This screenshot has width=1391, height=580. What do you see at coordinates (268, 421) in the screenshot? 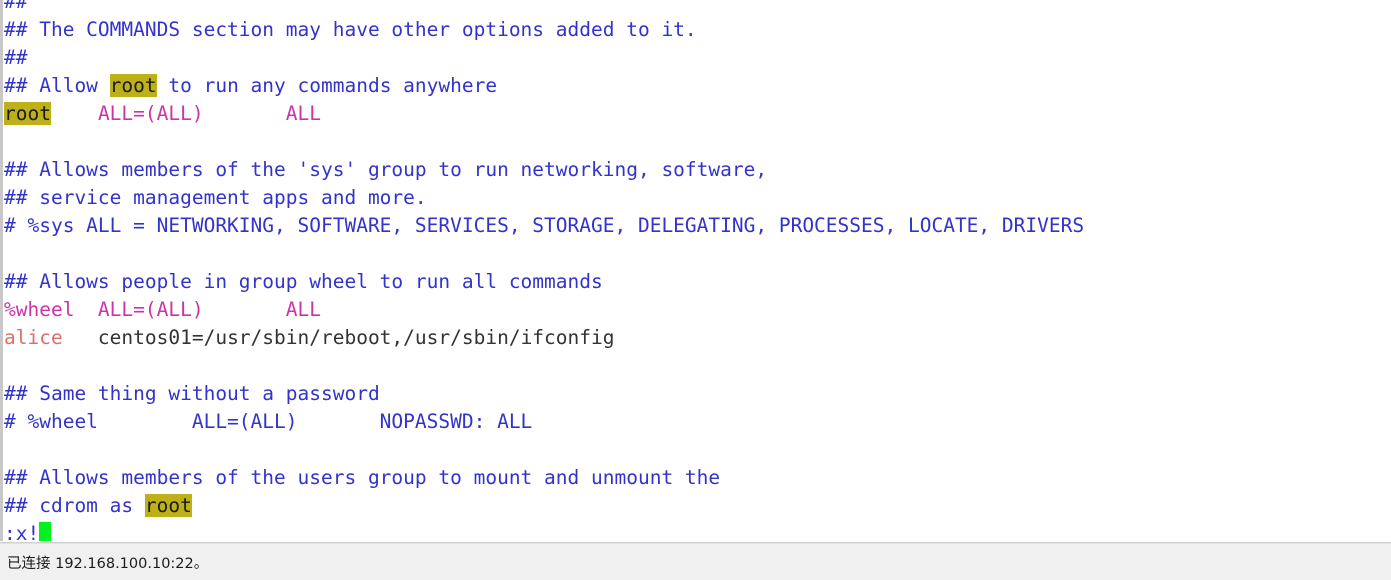
I see `terminal-text-segment: # %wheel ALL=(ALL) NOPASSWD: ALL` at bounding box center [268, 421].